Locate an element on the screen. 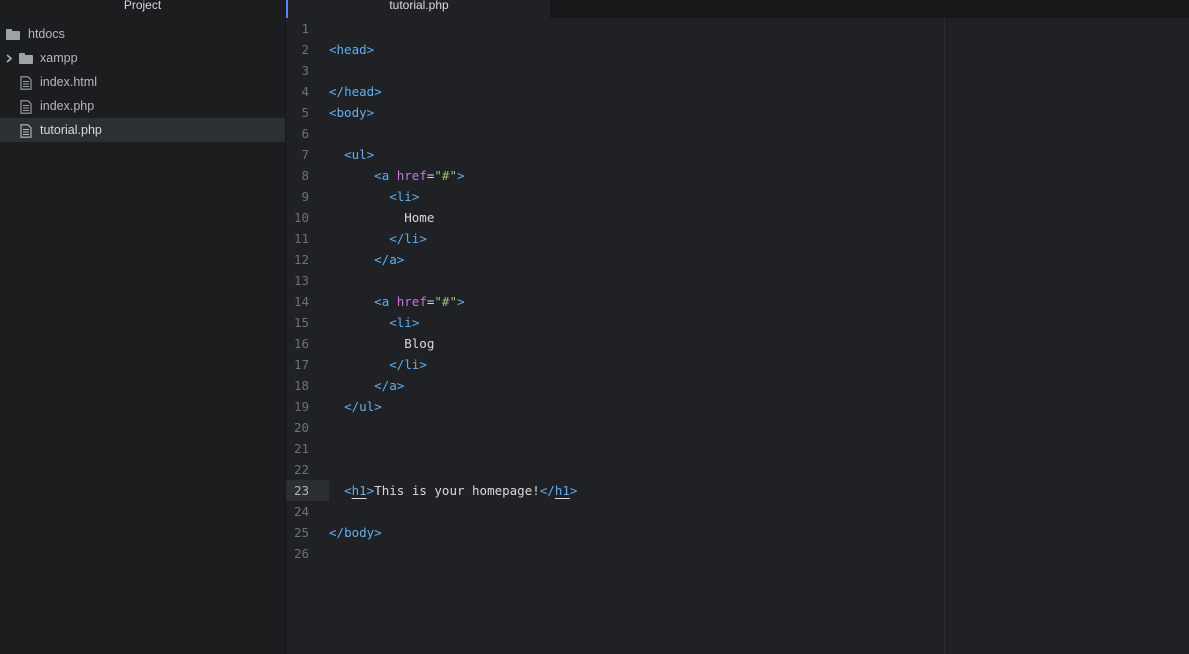 Image resolution: width=1189 pixels, height=654 pixels. line-number: 21 is located at coordinates (301, 448).